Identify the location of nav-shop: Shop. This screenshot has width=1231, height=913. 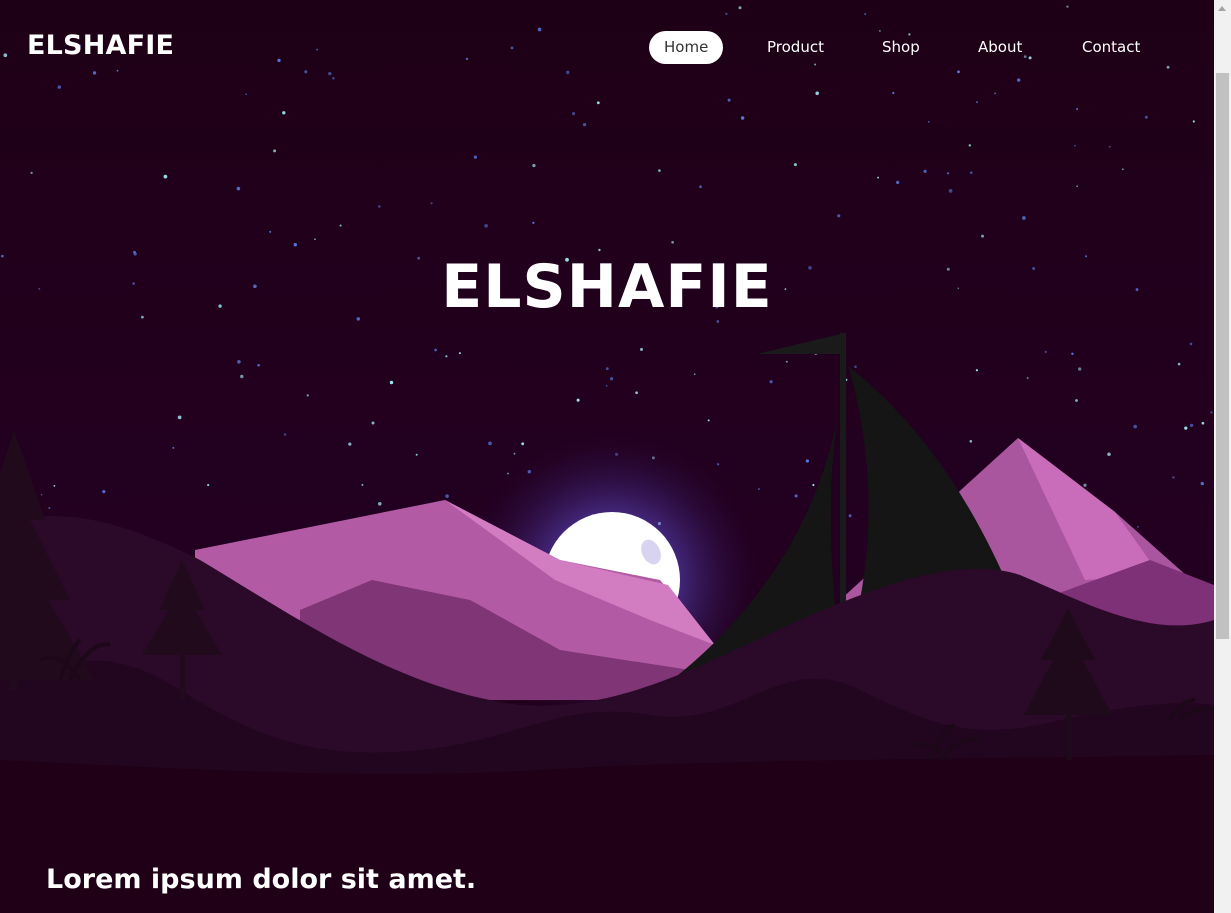
(901, 47).